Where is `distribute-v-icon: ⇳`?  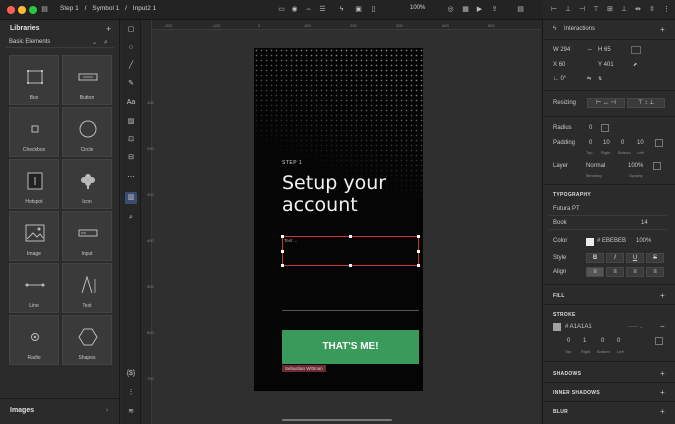 distribute-v-icon: ⇳ is located at coordinates (652, 9).